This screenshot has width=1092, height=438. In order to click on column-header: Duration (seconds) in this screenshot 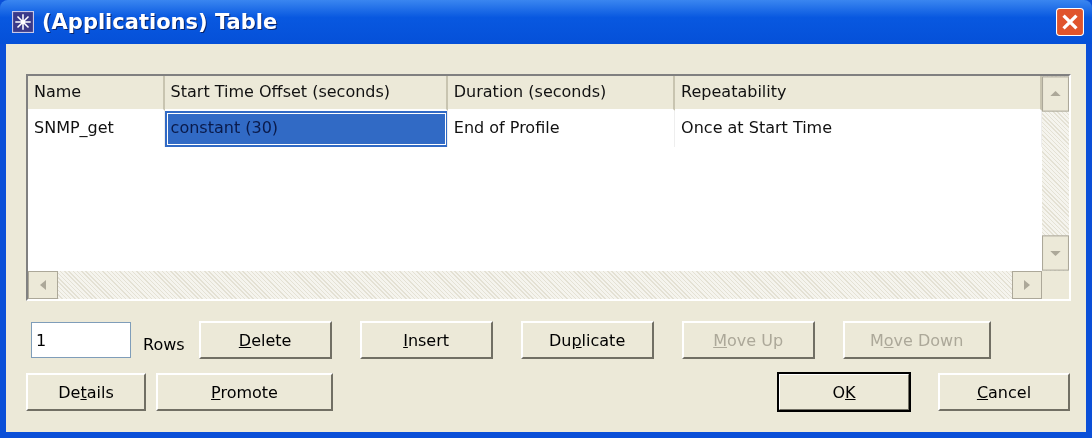, I will do `click(561, 93)`.